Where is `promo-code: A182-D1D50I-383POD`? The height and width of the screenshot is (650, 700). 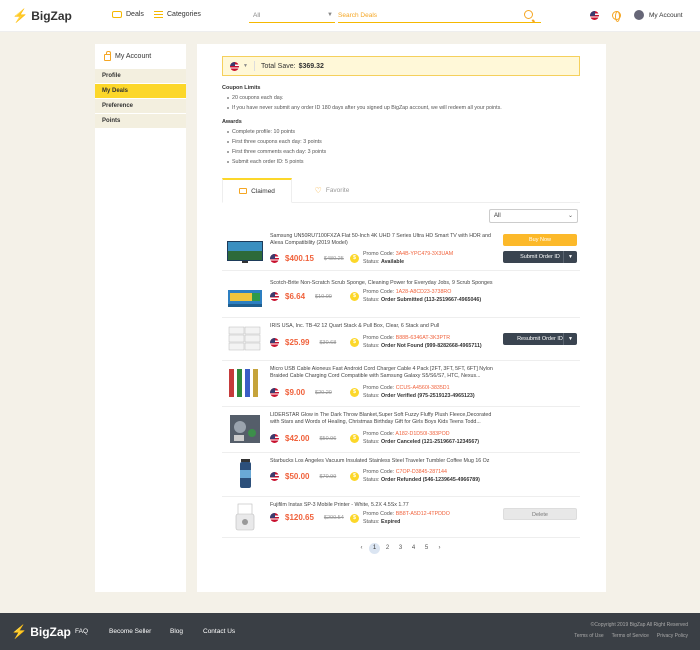
promo-code: A182-D1D50I-383POD is located at coordinates (422, 434).